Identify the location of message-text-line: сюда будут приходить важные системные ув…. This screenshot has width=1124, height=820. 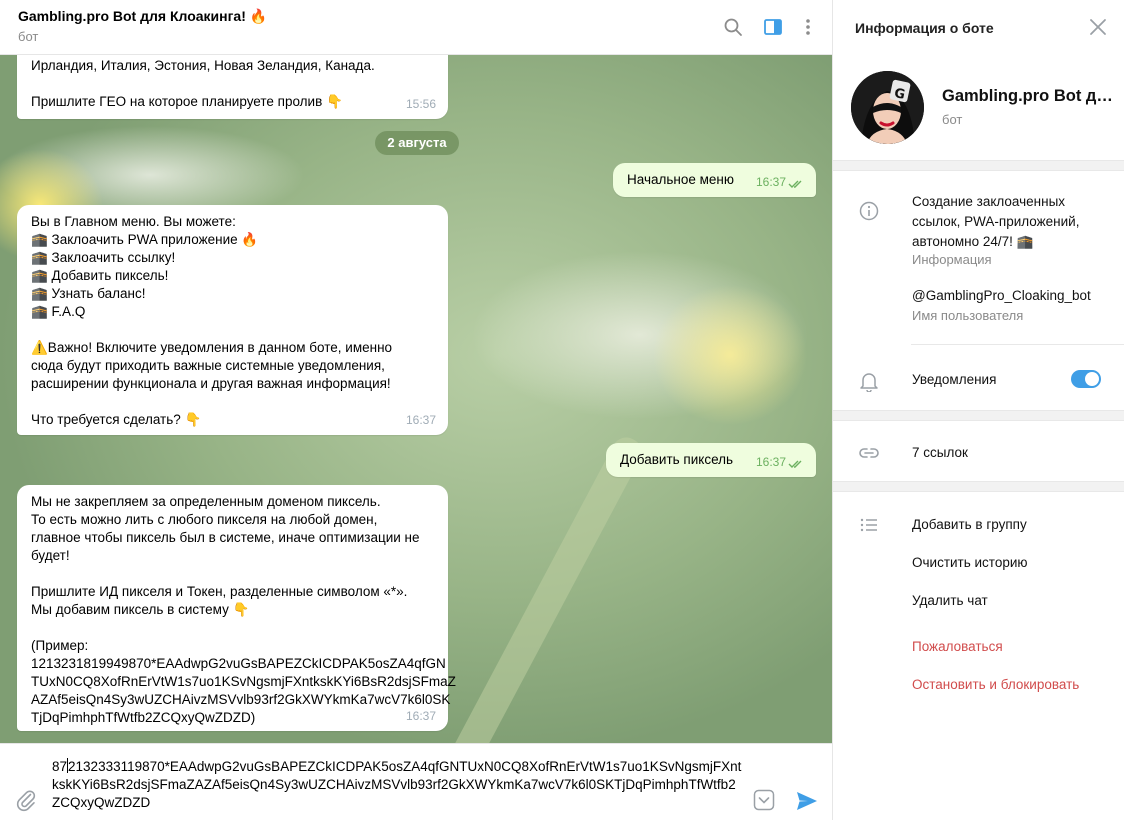
(208, 365).